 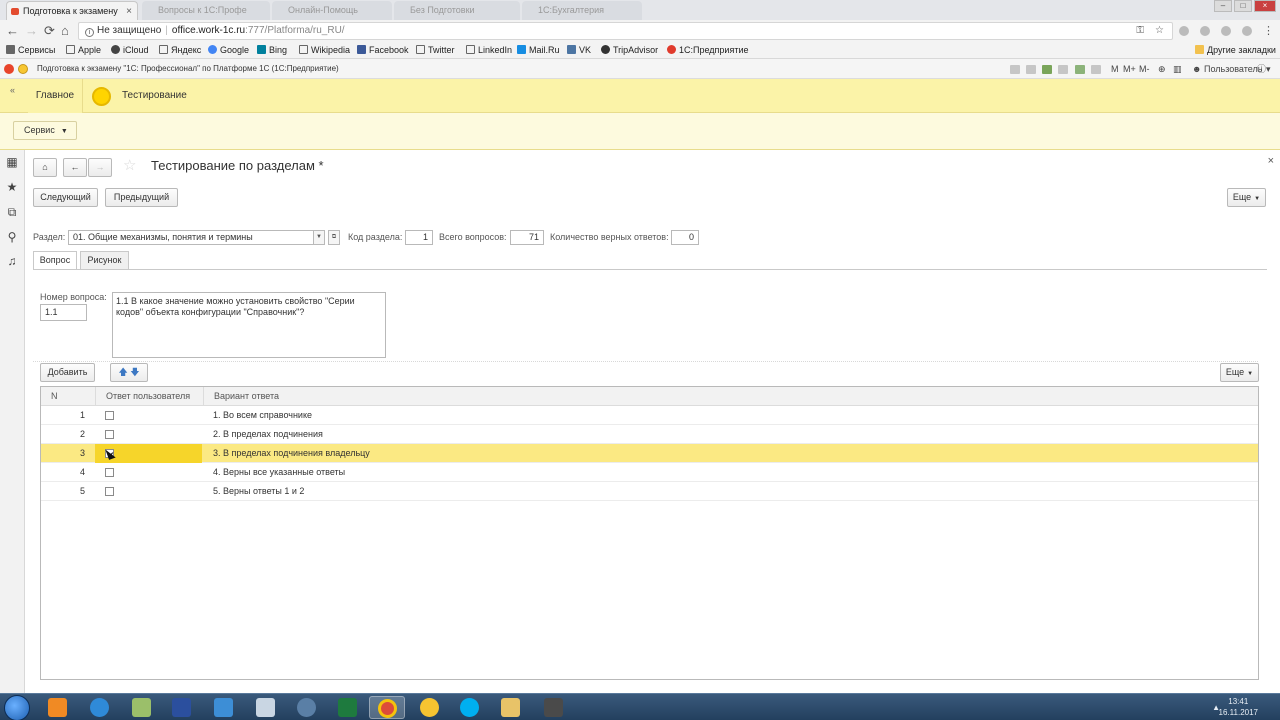 I want to click on browser-tab: Вопросы к 1С:Профе, so click(x=206, y=10).